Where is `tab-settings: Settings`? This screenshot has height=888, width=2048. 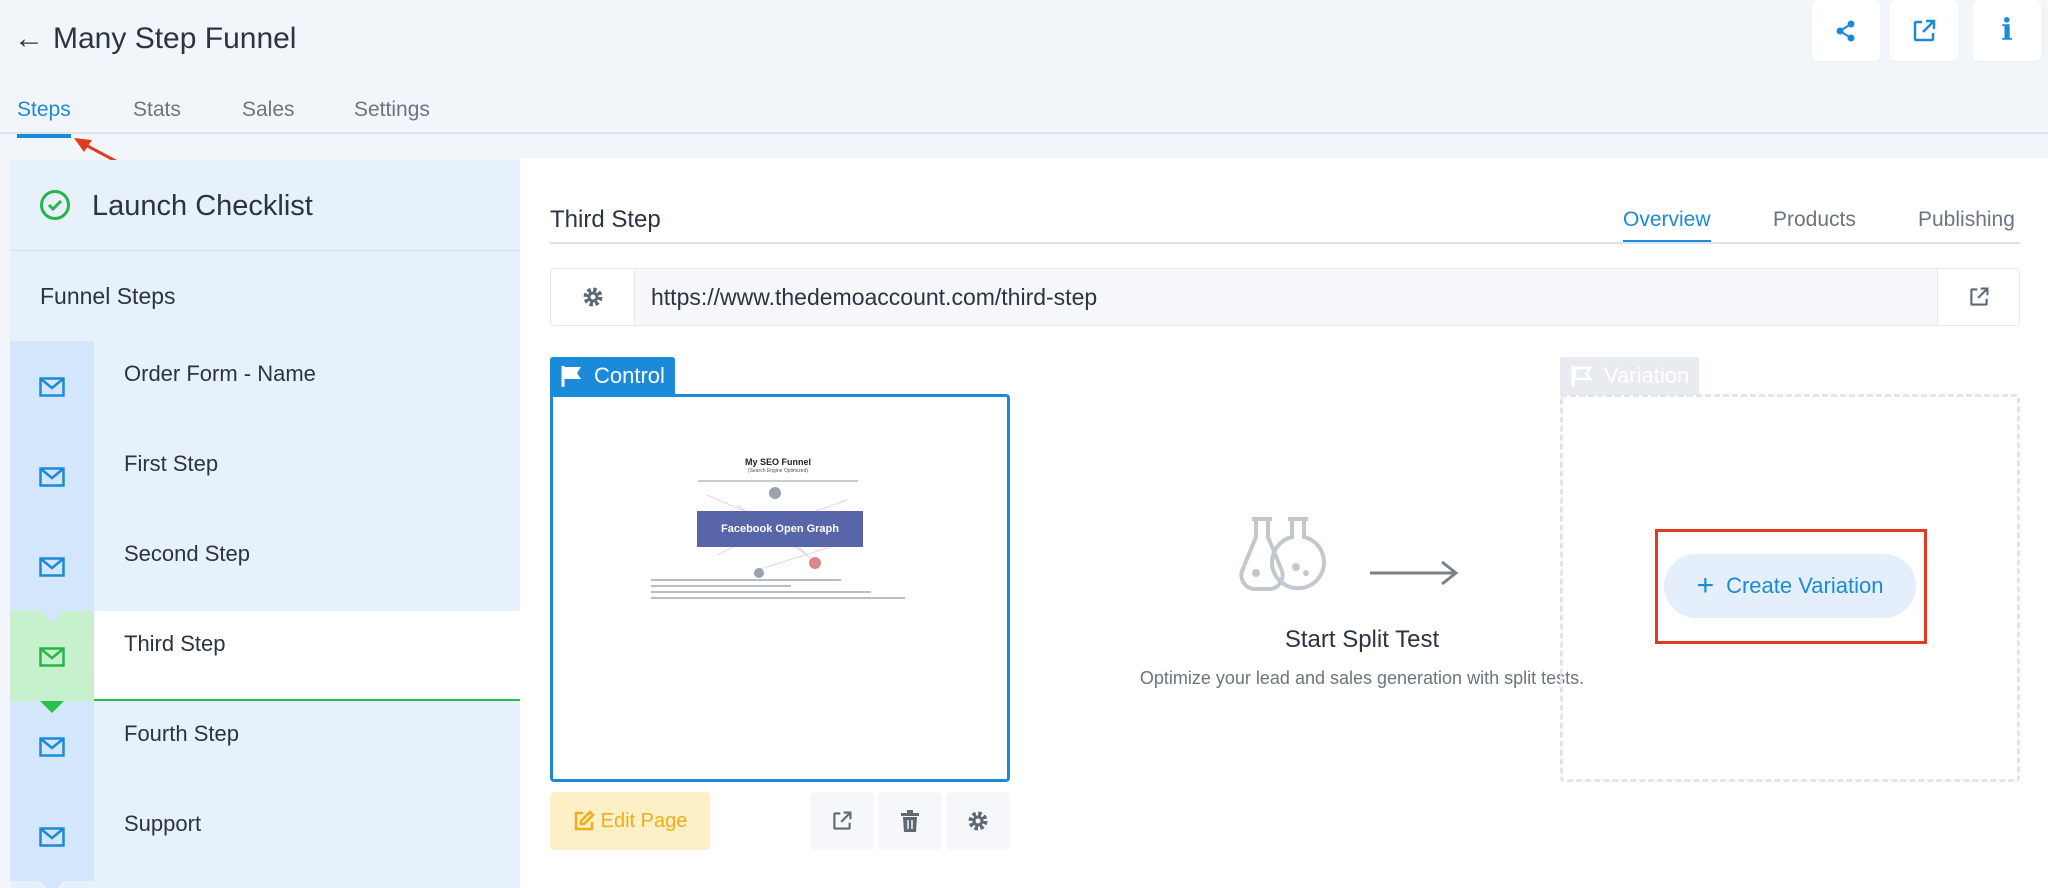
tab-settings: Settings is located at coordinates (392, 116).